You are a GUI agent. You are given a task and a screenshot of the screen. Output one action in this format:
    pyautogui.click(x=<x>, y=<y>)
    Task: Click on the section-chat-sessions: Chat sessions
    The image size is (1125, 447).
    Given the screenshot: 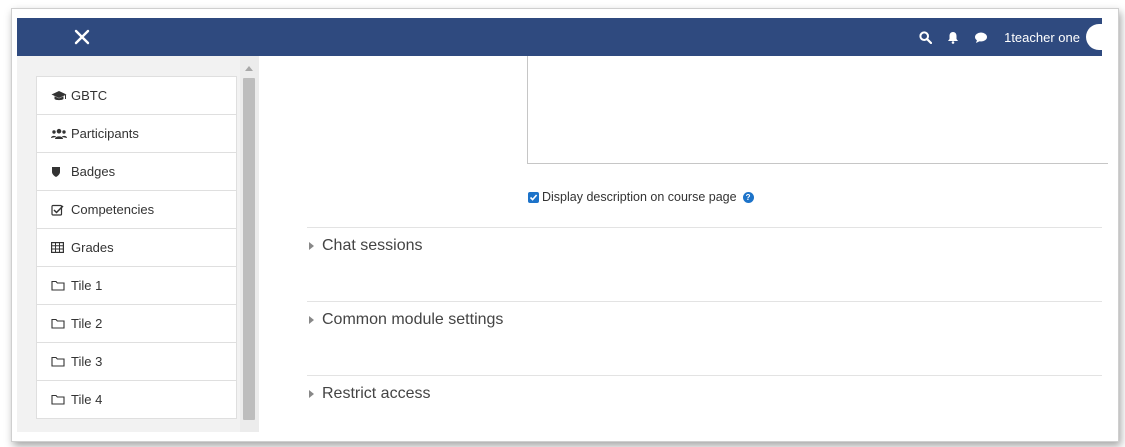 What is the action you would take?
    pyautogui.click(x=366, y=246)
    